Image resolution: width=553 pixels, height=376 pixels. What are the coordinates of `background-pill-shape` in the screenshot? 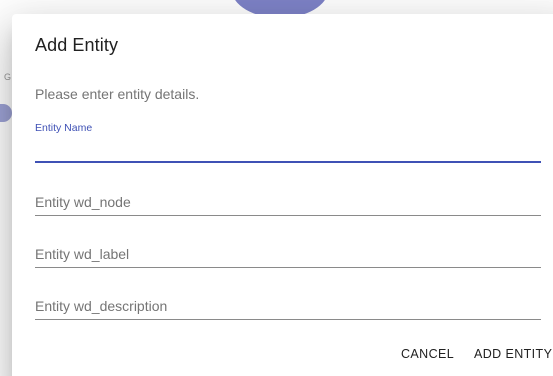 It's located at (6, 113).